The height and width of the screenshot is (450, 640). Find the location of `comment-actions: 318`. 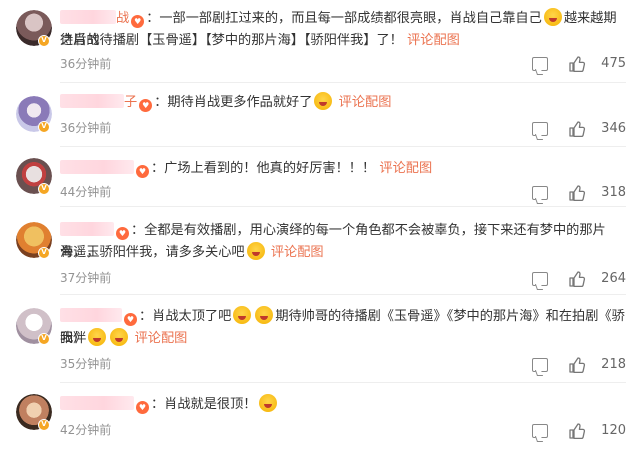

comment-actions: 318 is located at coordinates (556, 194).